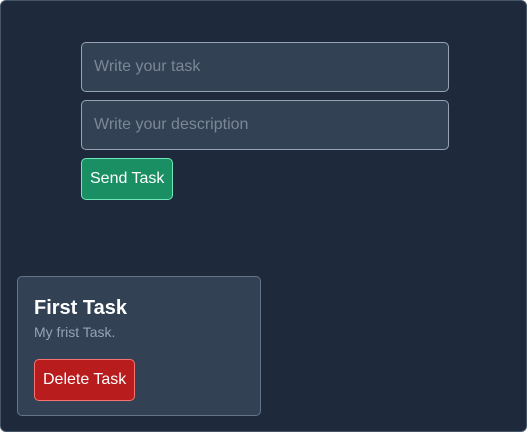 The width and height of the screenshot is (529, 434). I want to click on task-description: My frist Task., so click(75, 332).